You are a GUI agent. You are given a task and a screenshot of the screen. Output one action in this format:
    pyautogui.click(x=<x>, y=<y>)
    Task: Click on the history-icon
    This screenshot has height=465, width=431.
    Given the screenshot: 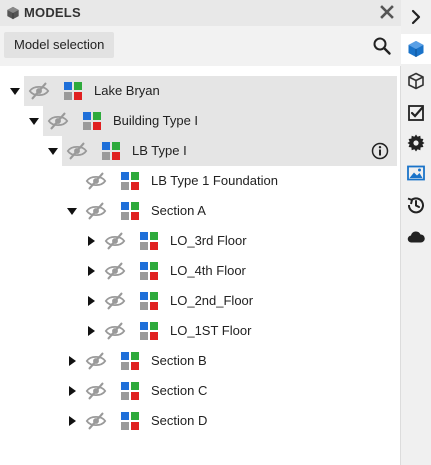 What is the action you would take?
    pyautogui.click(x=415, y=205)
    